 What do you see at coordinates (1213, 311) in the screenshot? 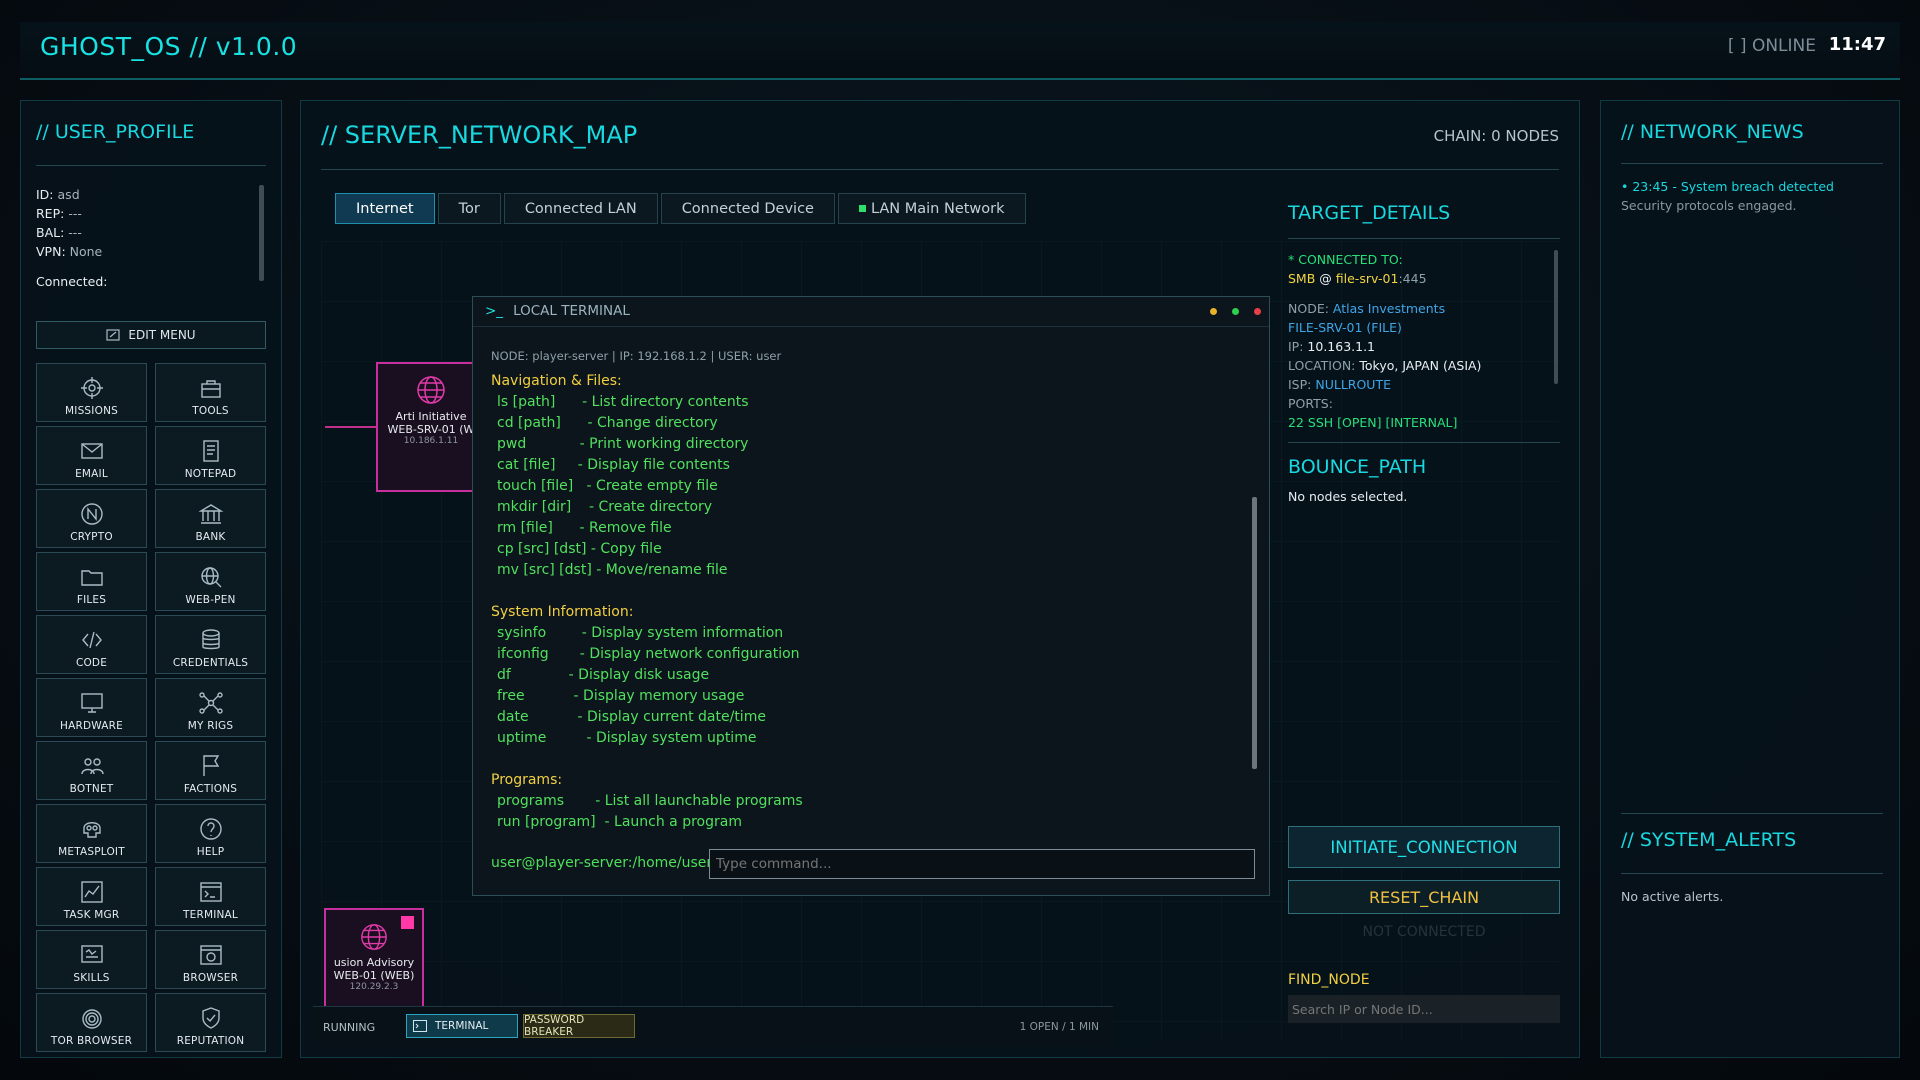
I see `minimize-icon` at bounding box center [1213, 311].